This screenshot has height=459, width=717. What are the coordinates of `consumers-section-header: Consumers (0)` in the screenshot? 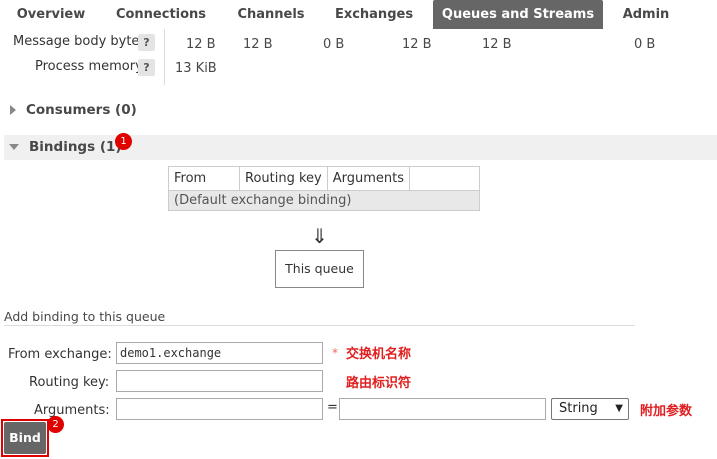 It's located at (70, 110).